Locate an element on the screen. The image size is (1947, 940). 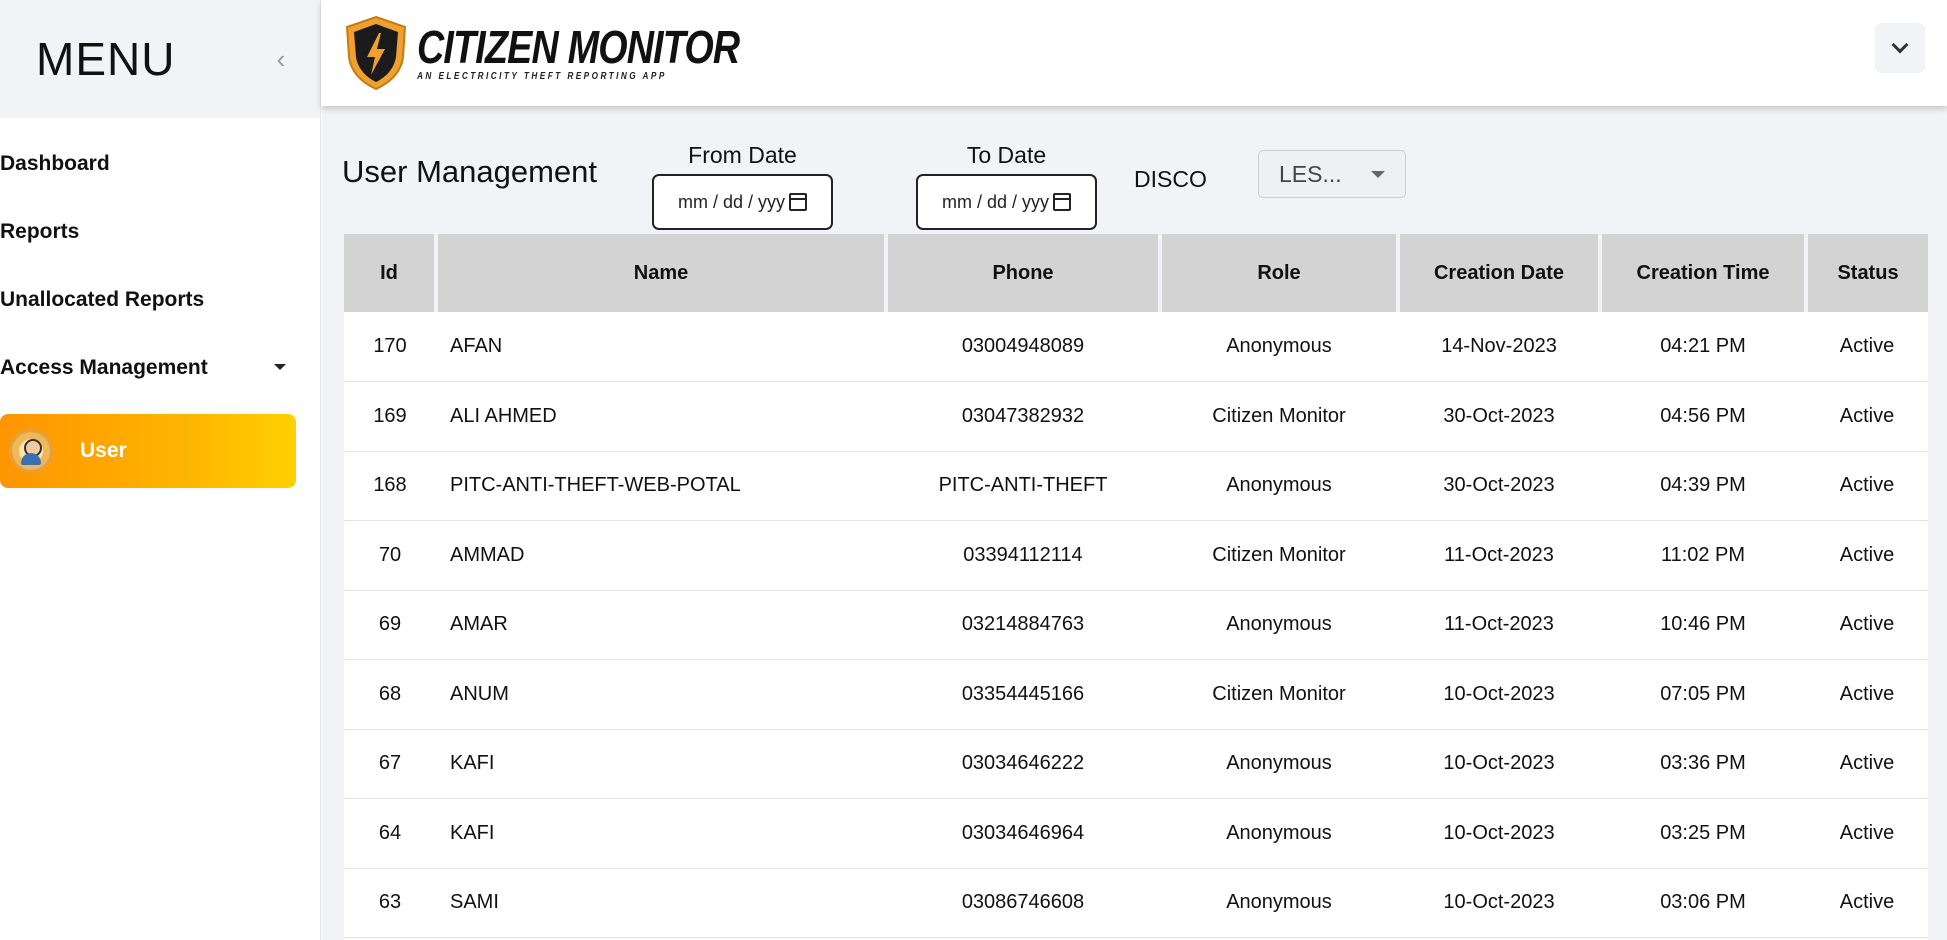
to-date-input: mm / dd / yyy is located at coordinates (1006, 202).